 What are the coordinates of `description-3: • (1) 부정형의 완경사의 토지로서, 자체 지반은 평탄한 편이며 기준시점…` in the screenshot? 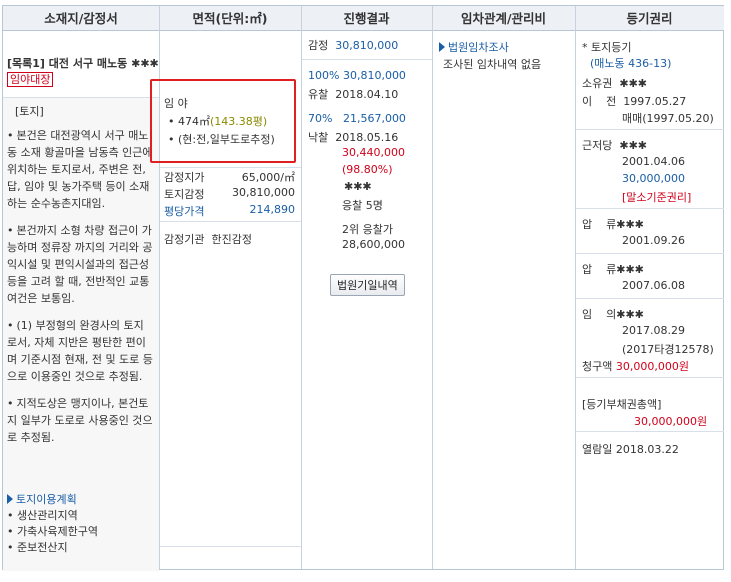 It's located at (80, 351).